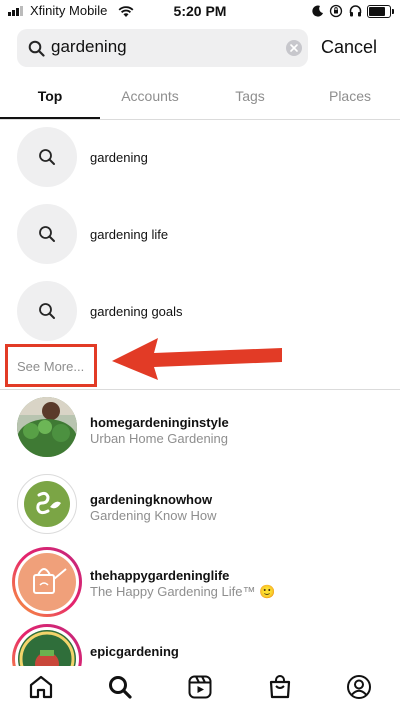  I want to click on tab-tags: Tags, so click(250, 96).